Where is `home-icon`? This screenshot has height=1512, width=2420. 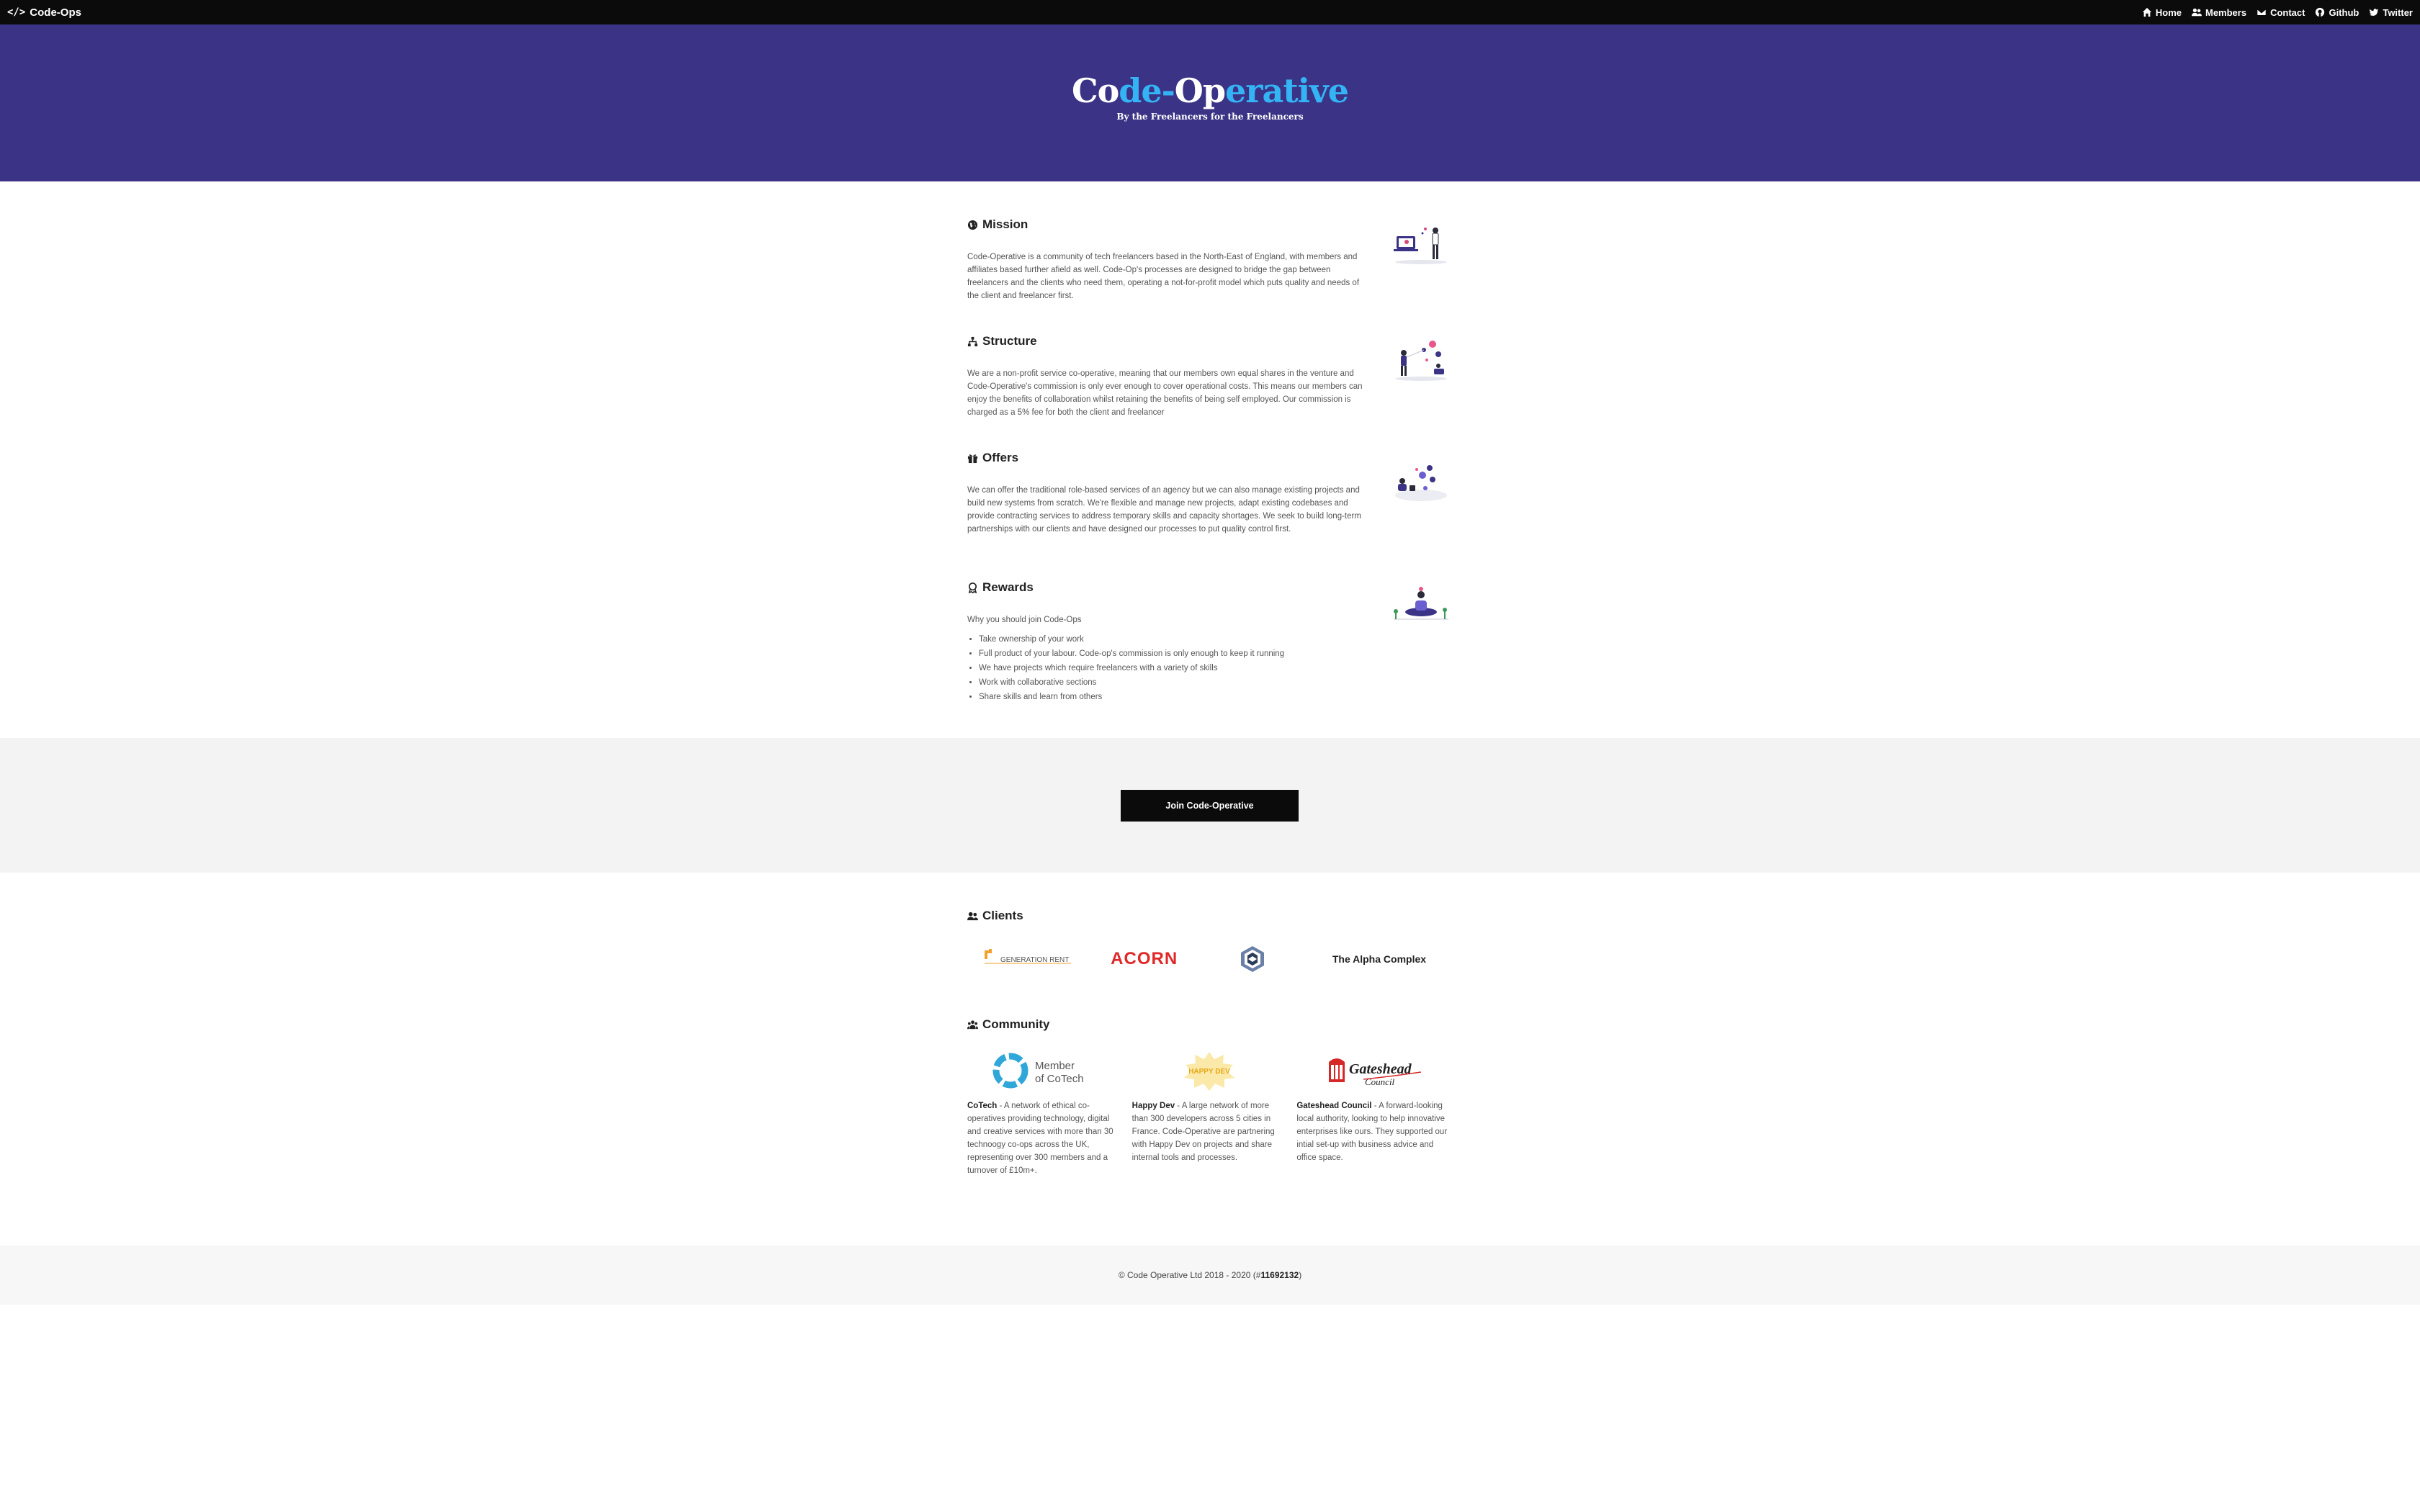 home-icon is located at coordinates (2146, 12).